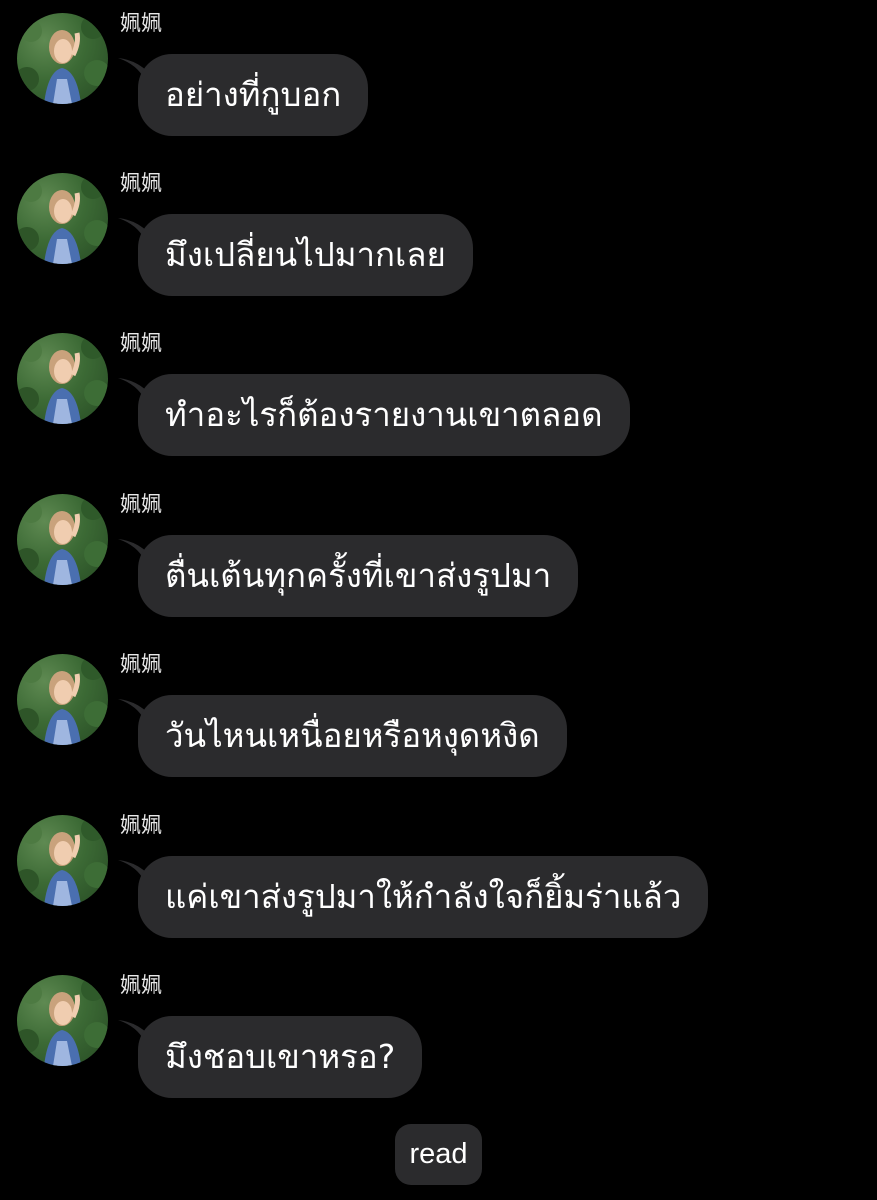 Image resolution: width=877 pixels, height=1200 pixels. I want to click on message-bubble: มึงชอบเขาหรอ?, so click(280, 1057).